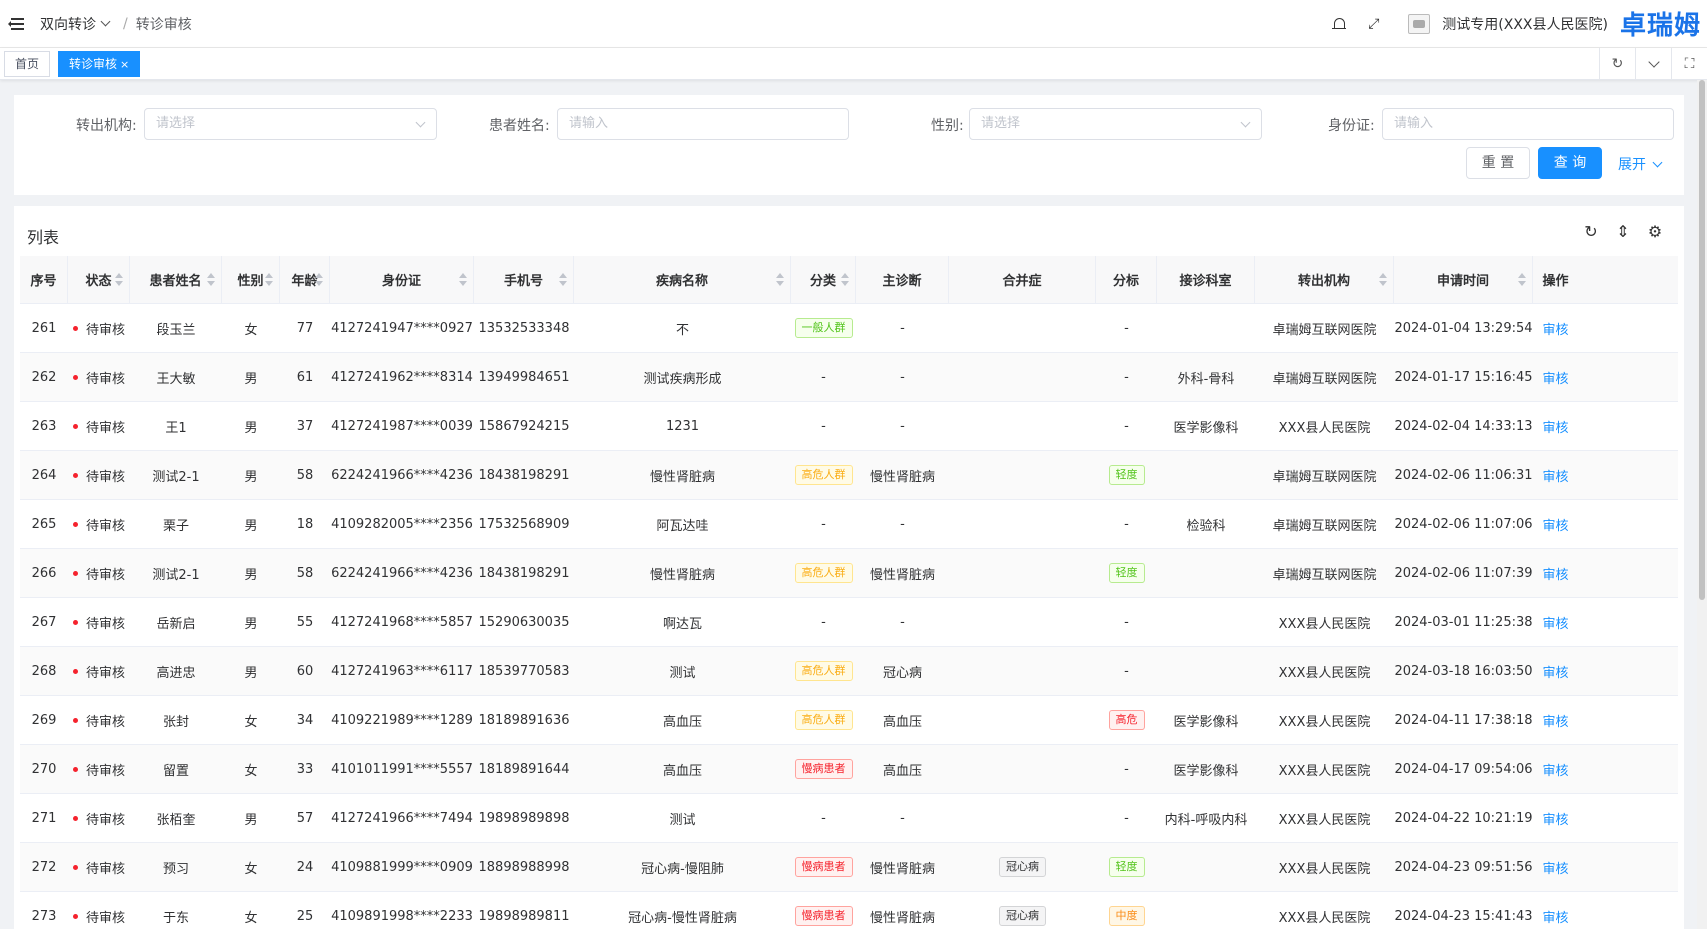 The height and width of the screenshot is (929, 1707). Describe the element at coordinates (1126, 818) in the screenshot. I see `grade-text: -` at that location.